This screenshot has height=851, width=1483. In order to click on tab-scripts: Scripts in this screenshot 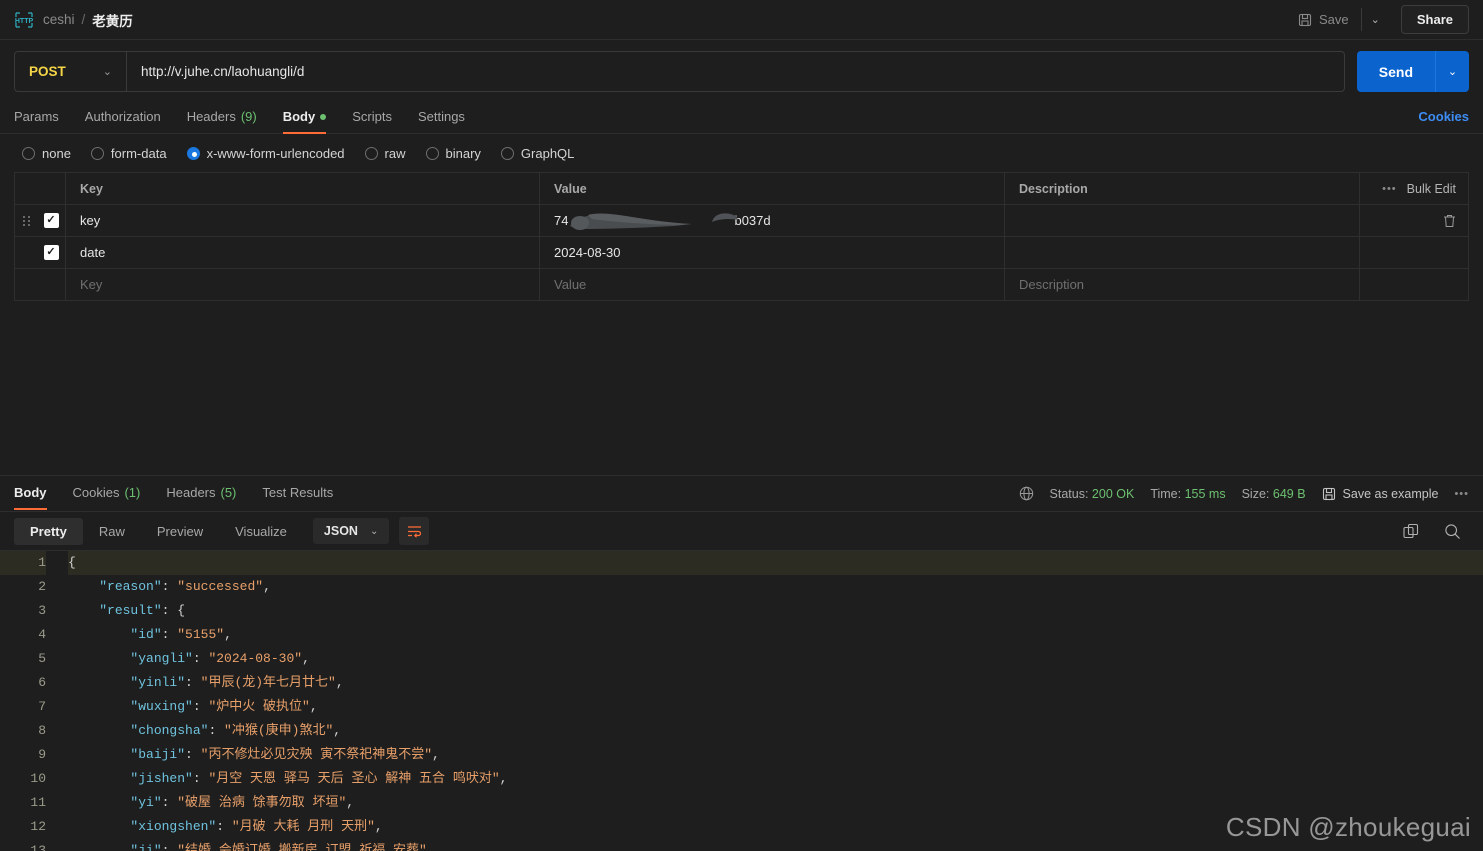, I will do `click(372, 117)`.